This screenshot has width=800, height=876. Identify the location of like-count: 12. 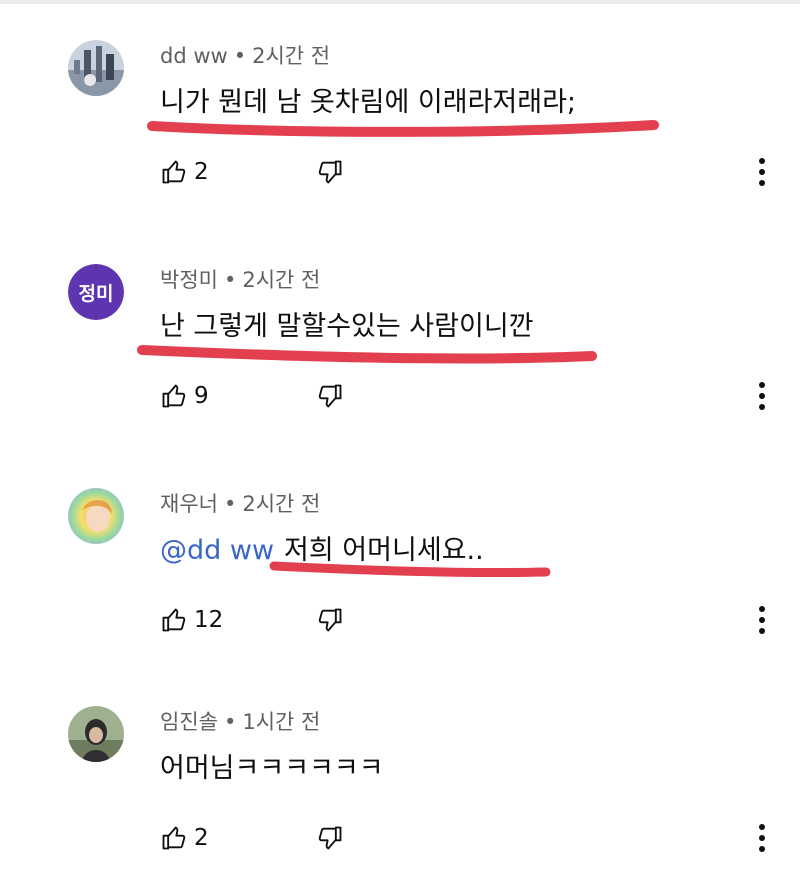
(209, 620).